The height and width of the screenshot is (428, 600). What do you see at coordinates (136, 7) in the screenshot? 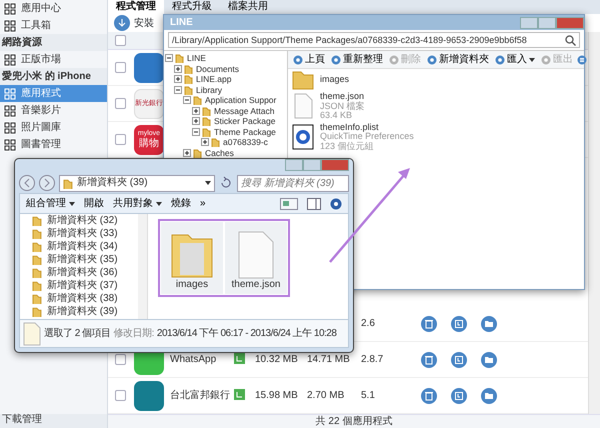
I see `tab: 程式管理` at bounding box center [136, 7].